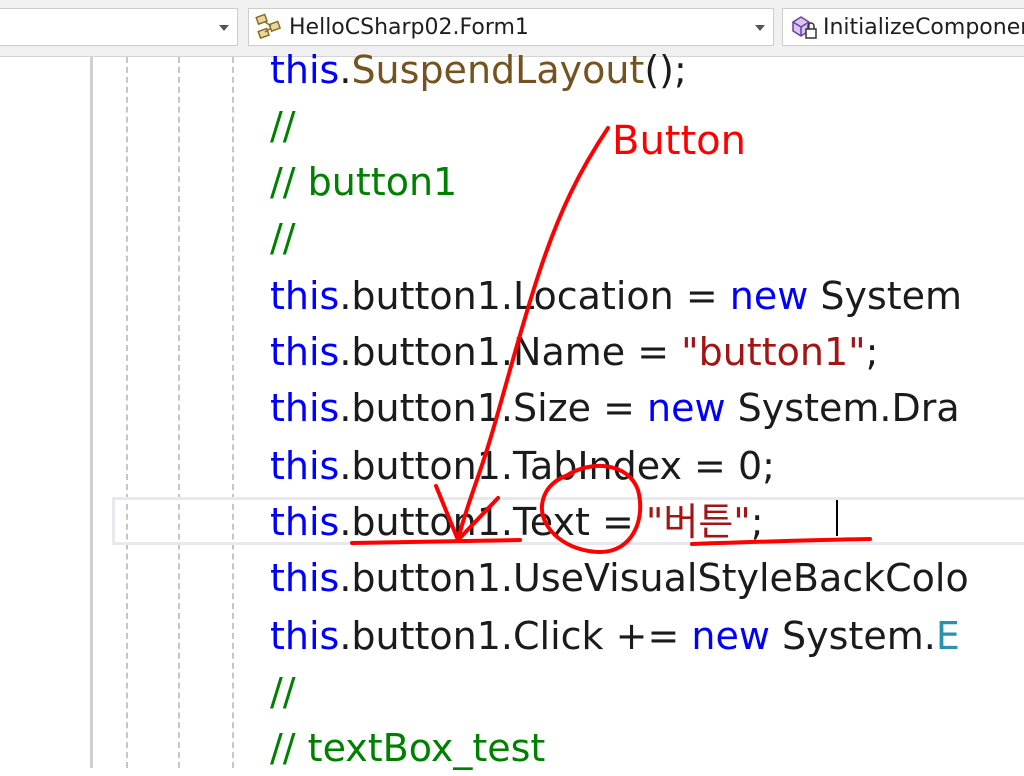 Image resolution: width=1024 pixels, height=776 pixels. What do you see at coordinates (498, 70) in the screenshot?
I see `method-name: SuspendLayout` at bounding box center [498, 70].